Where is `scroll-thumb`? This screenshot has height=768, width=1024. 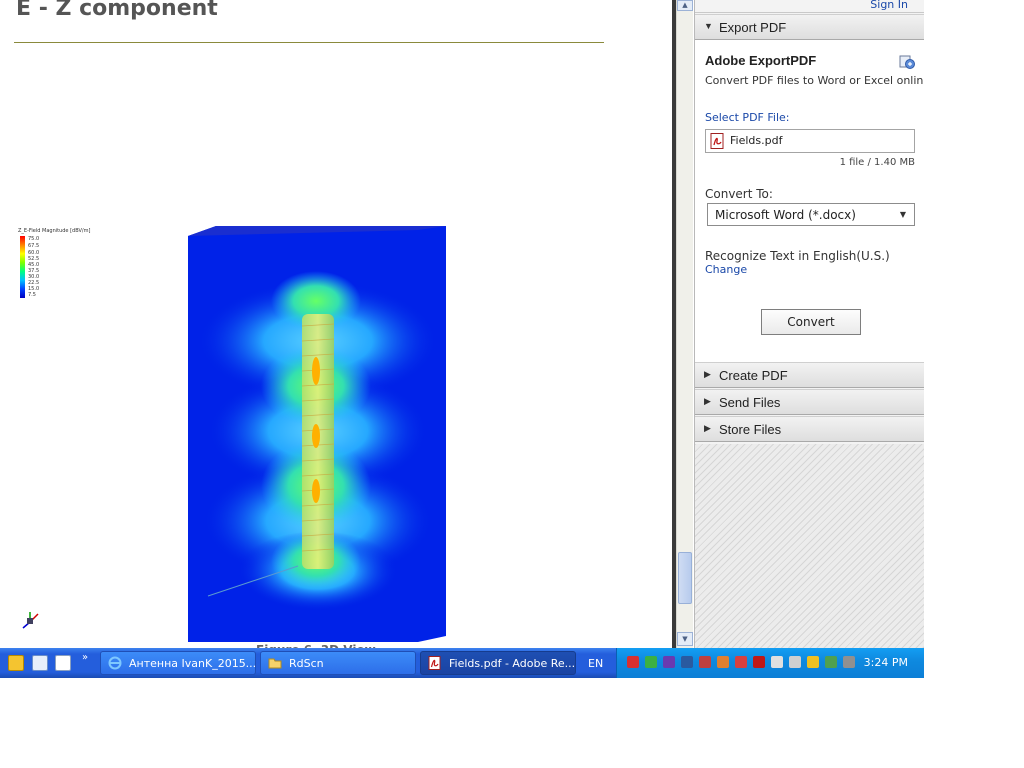
scroll-thumb is located at coordinates (685, 578).